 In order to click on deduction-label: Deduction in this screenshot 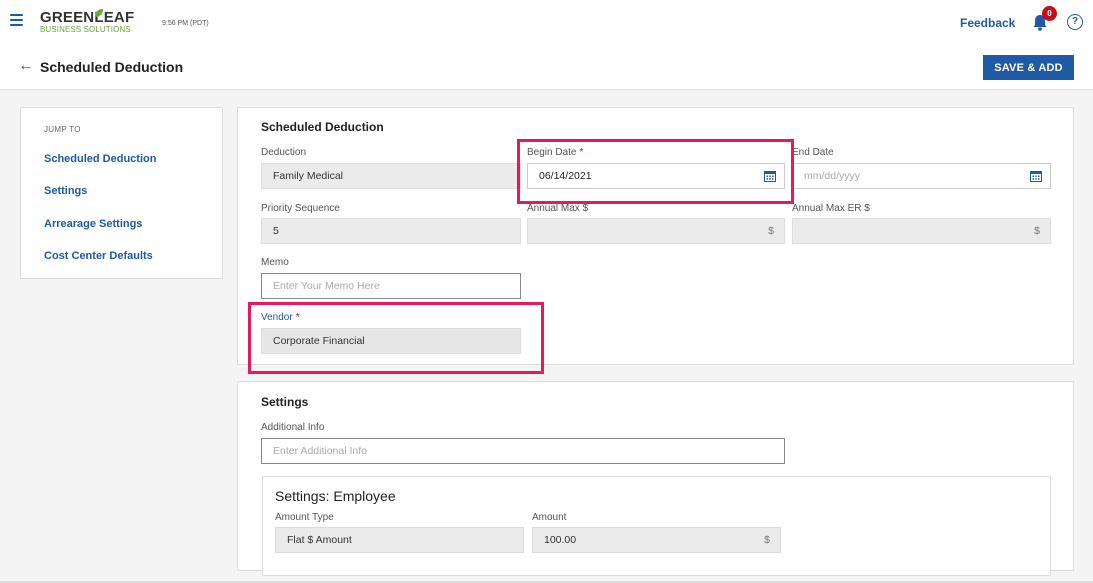, I will do `click(284, 152)`.